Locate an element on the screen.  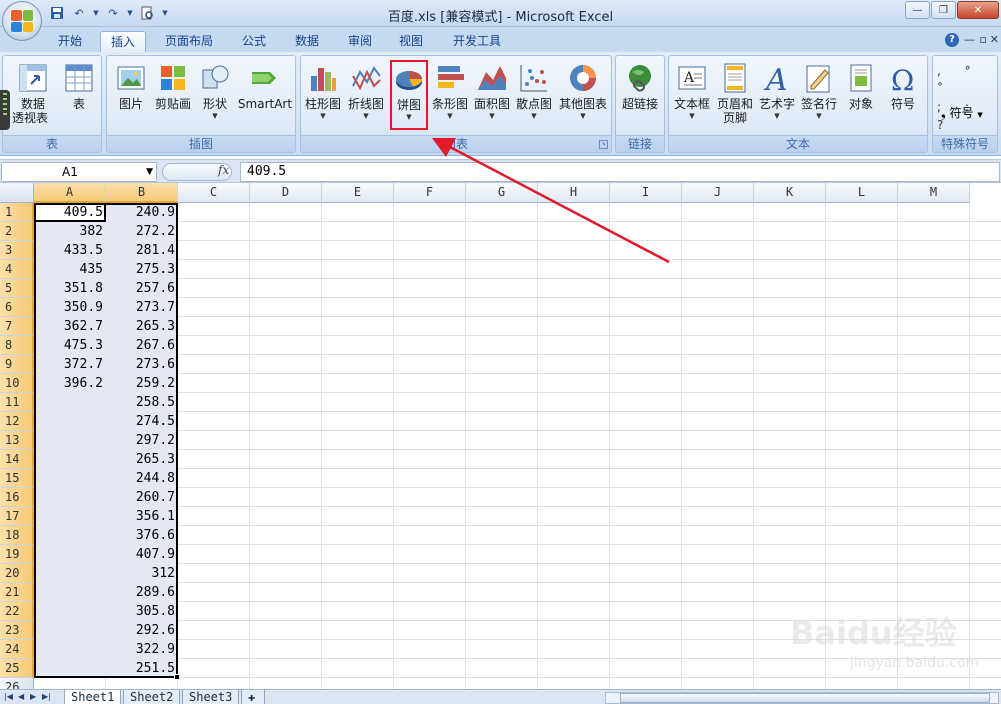
cell-b: 281.4 is located at coordinates (142, 250).